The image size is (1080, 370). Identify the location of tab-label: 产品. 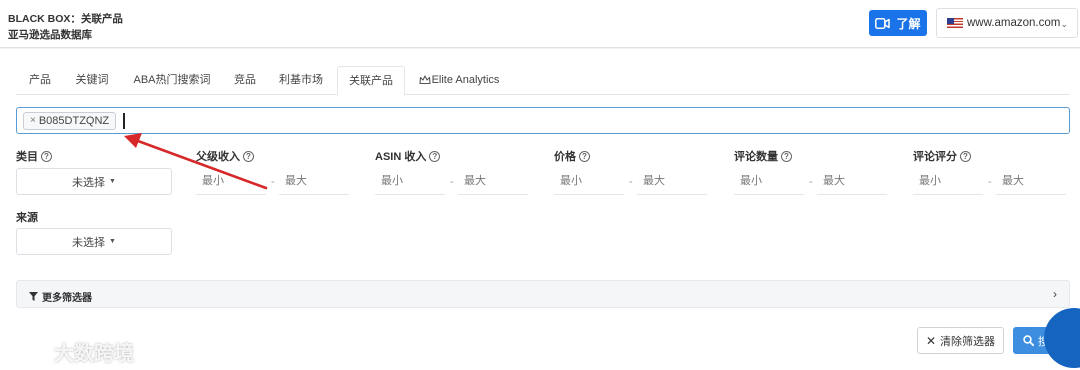
(40, 80).